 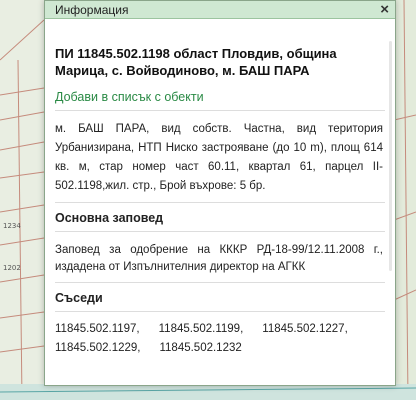 What do you see at coordinates (200, 348) in the screenshot?
I see `neighbor-link: 11845.502.1232` at bounding box center [200, 348].